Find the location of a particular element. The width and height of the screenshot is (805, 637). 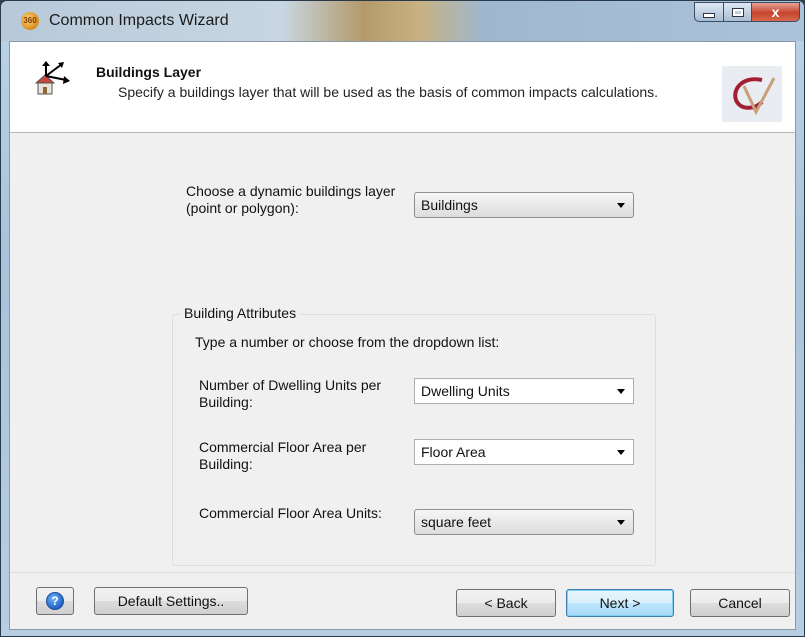

window-title: Common Impacts Wizard is located at coordinates (139, 20).